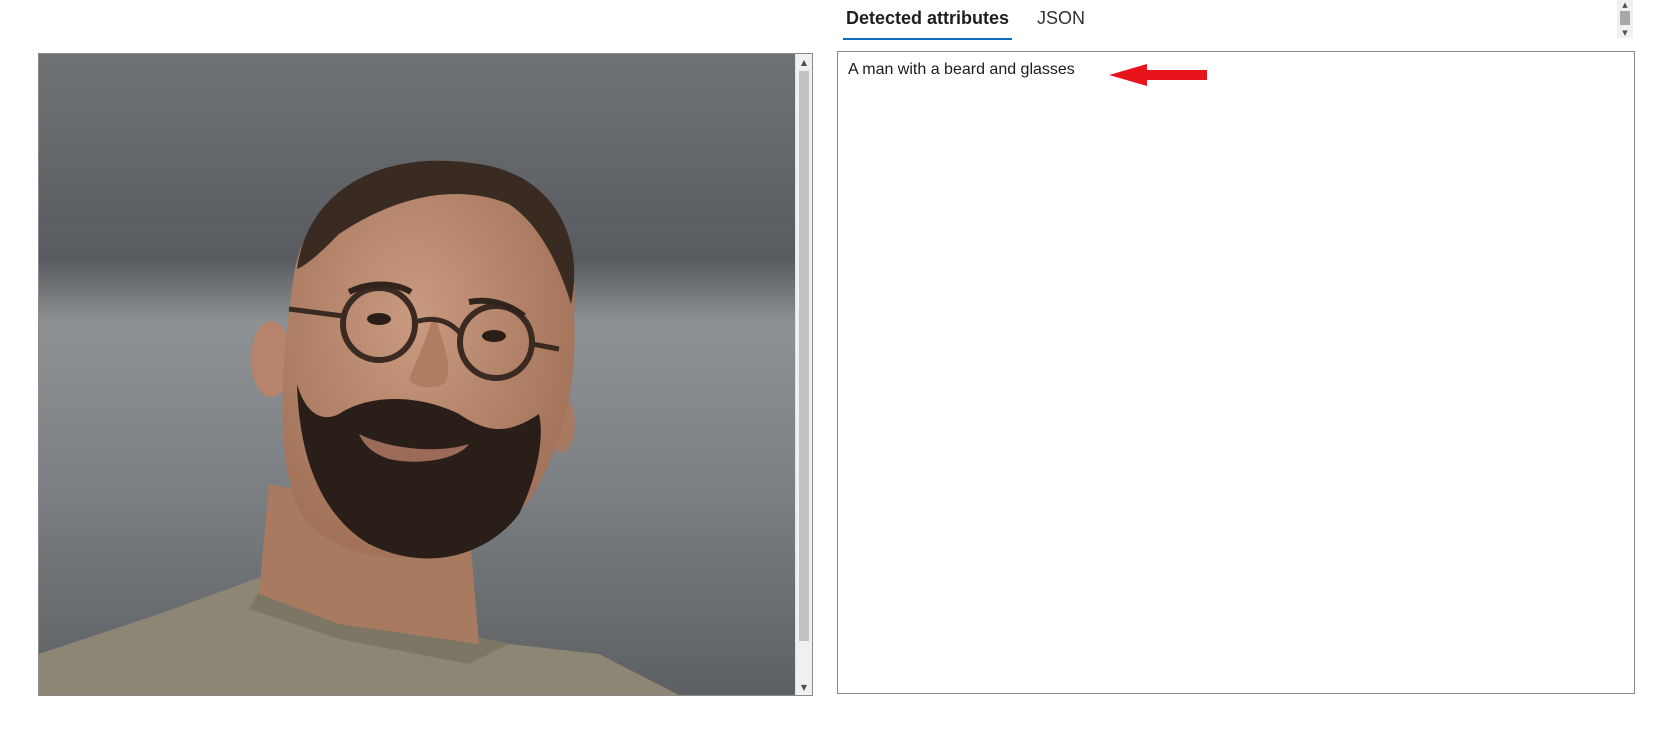 This screenshot has height=736, width=1675. Describe the element at coordinates (804, 687) in the screenshot. I see `scroll-down-arrow-icon: ▼` at that location.